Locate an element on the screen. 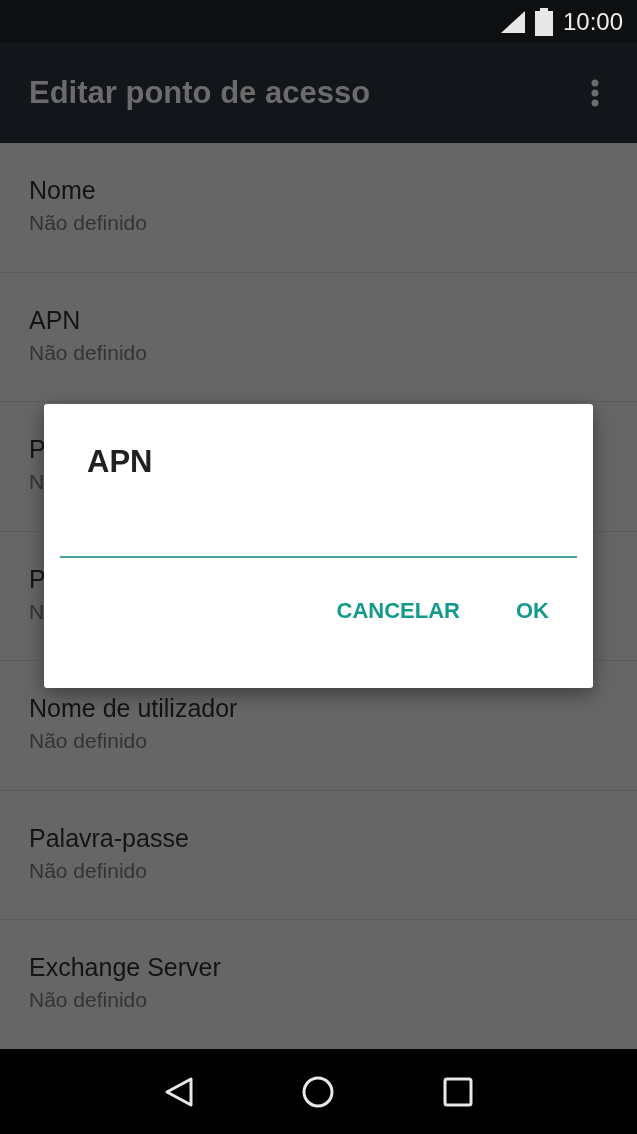 The image size is (637, 1134). battery-icon is located at coordinates (543, 21).